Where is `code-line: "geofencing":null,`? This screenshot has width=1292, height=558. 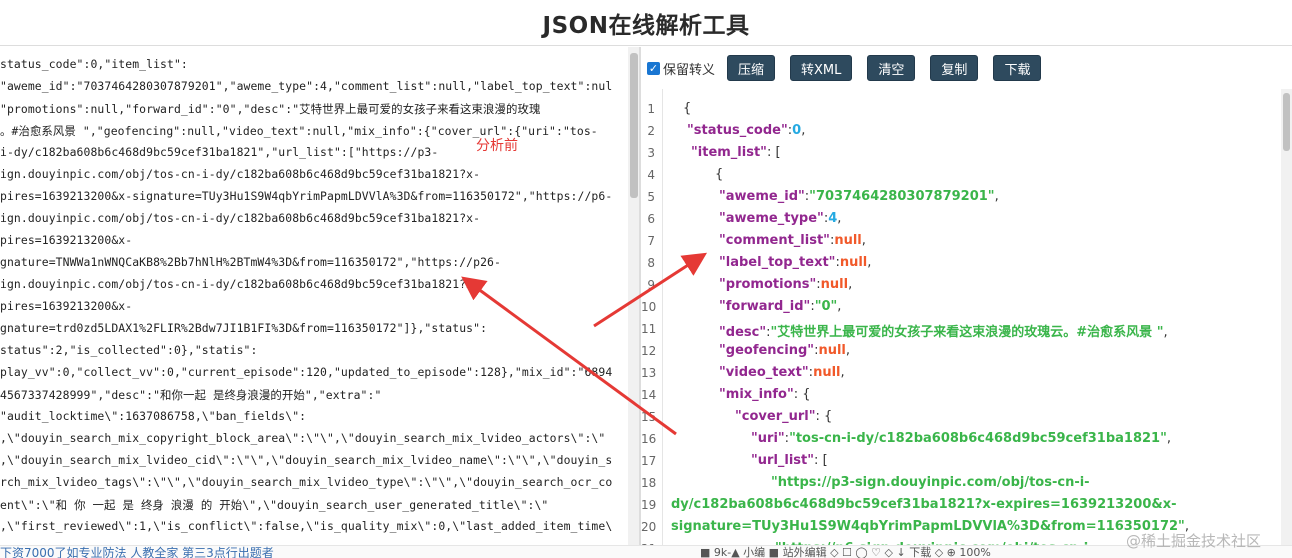 code-line: "geofencing":null, is located at coordinates (784, 350).